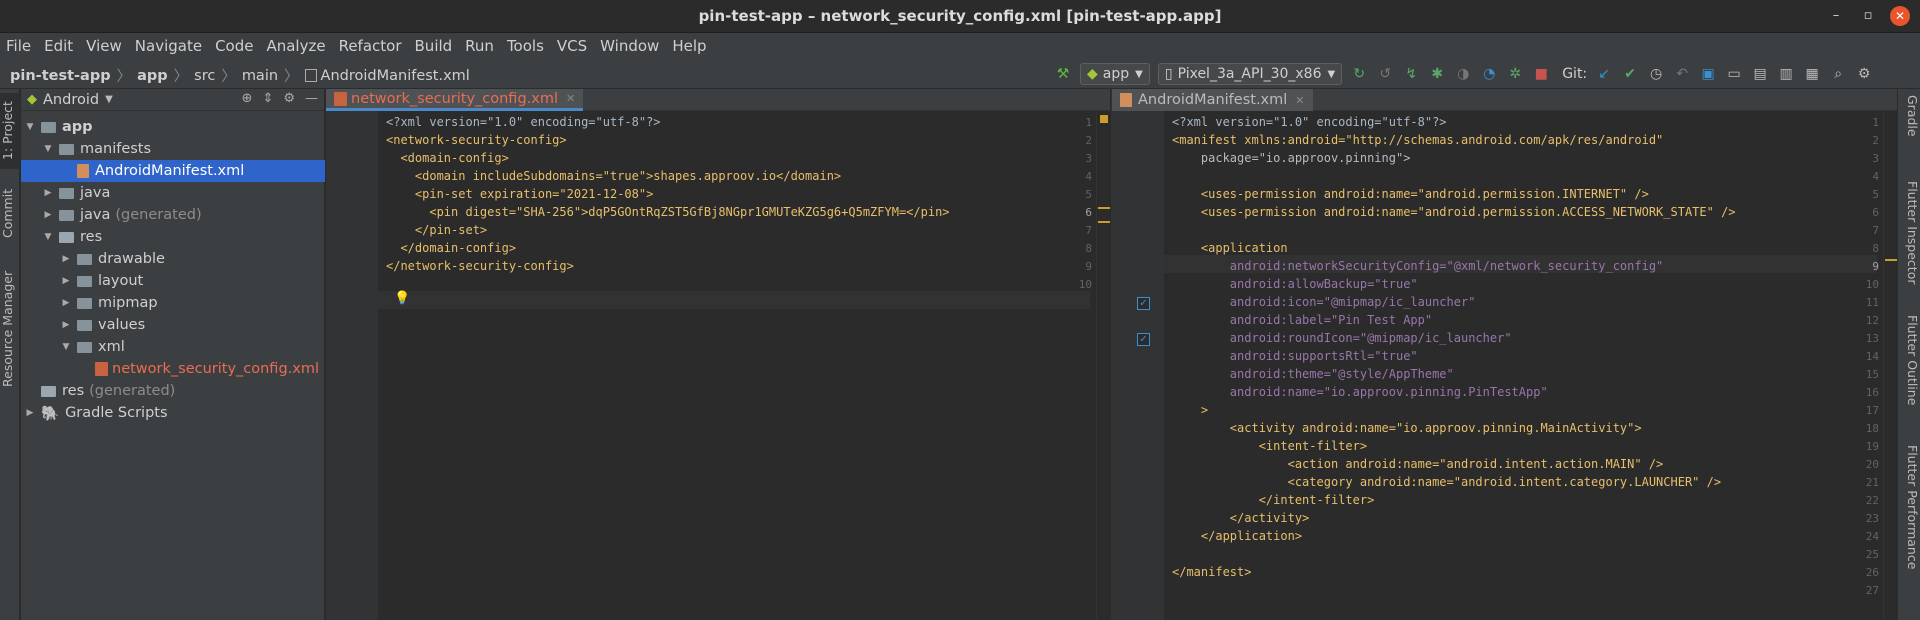 This screenshot has width=1920, height=620. I want to click on gear-icon: ⚙, so click(289, 98).